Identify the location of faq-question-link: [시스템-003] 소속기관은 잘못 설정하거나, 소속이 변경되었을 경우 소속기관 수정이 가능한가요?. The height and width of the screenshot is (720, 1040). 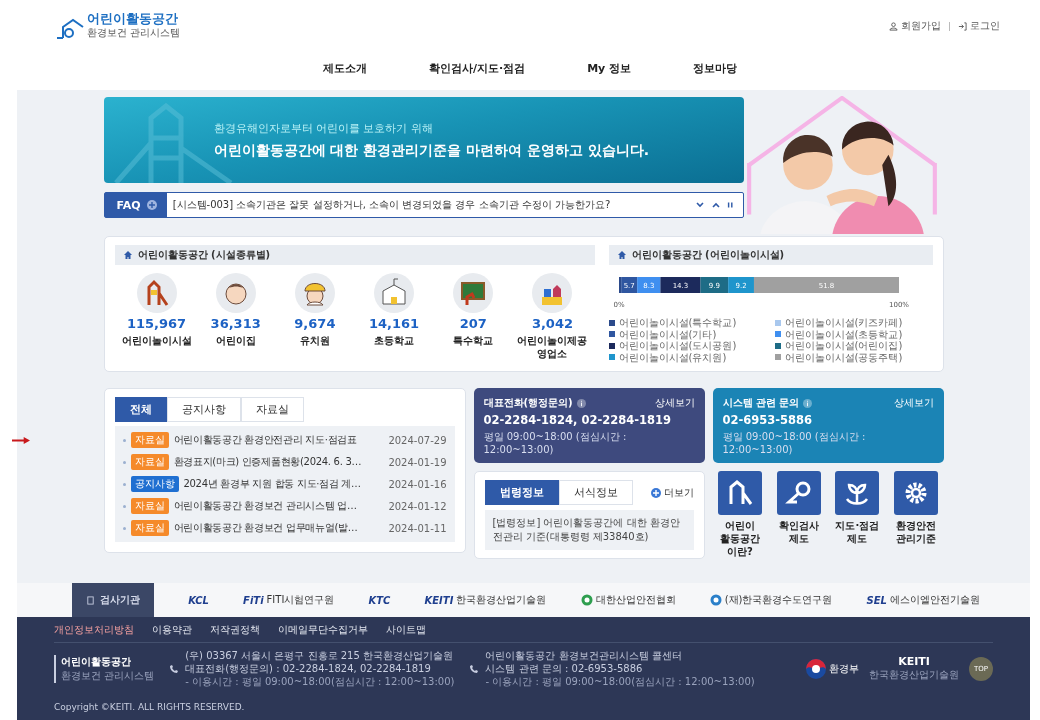
(430, 205).